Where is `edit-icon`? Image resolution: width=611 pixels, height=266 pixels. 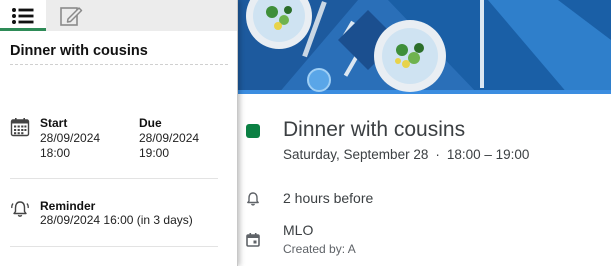 edit-icon is located at coordinates (71, 16).